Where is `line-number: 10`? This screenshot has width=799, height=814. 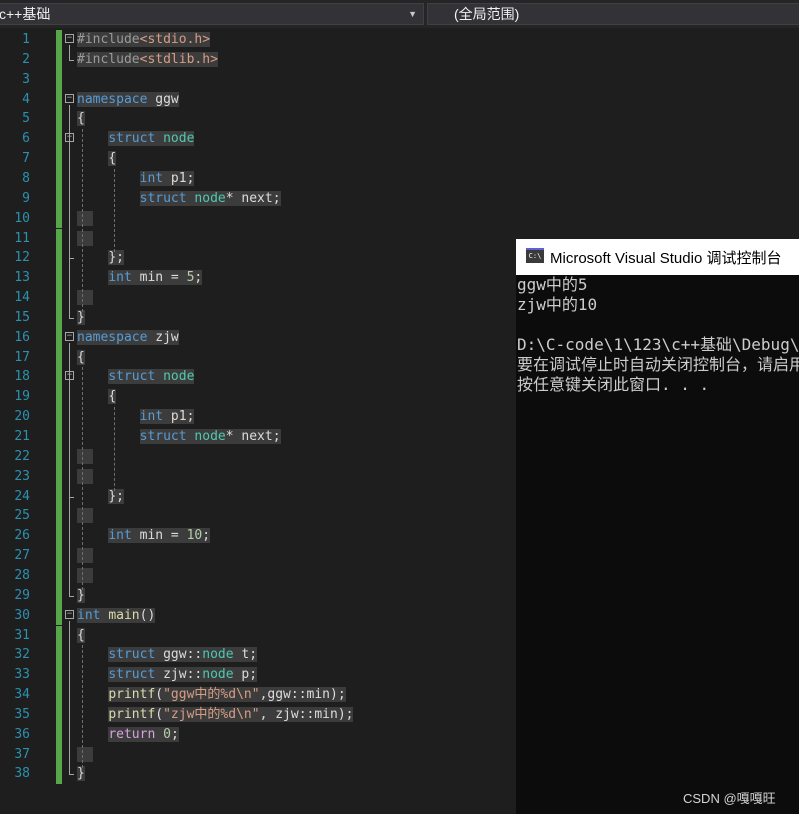
line-number: 10 is located at coordinates (22, 218).